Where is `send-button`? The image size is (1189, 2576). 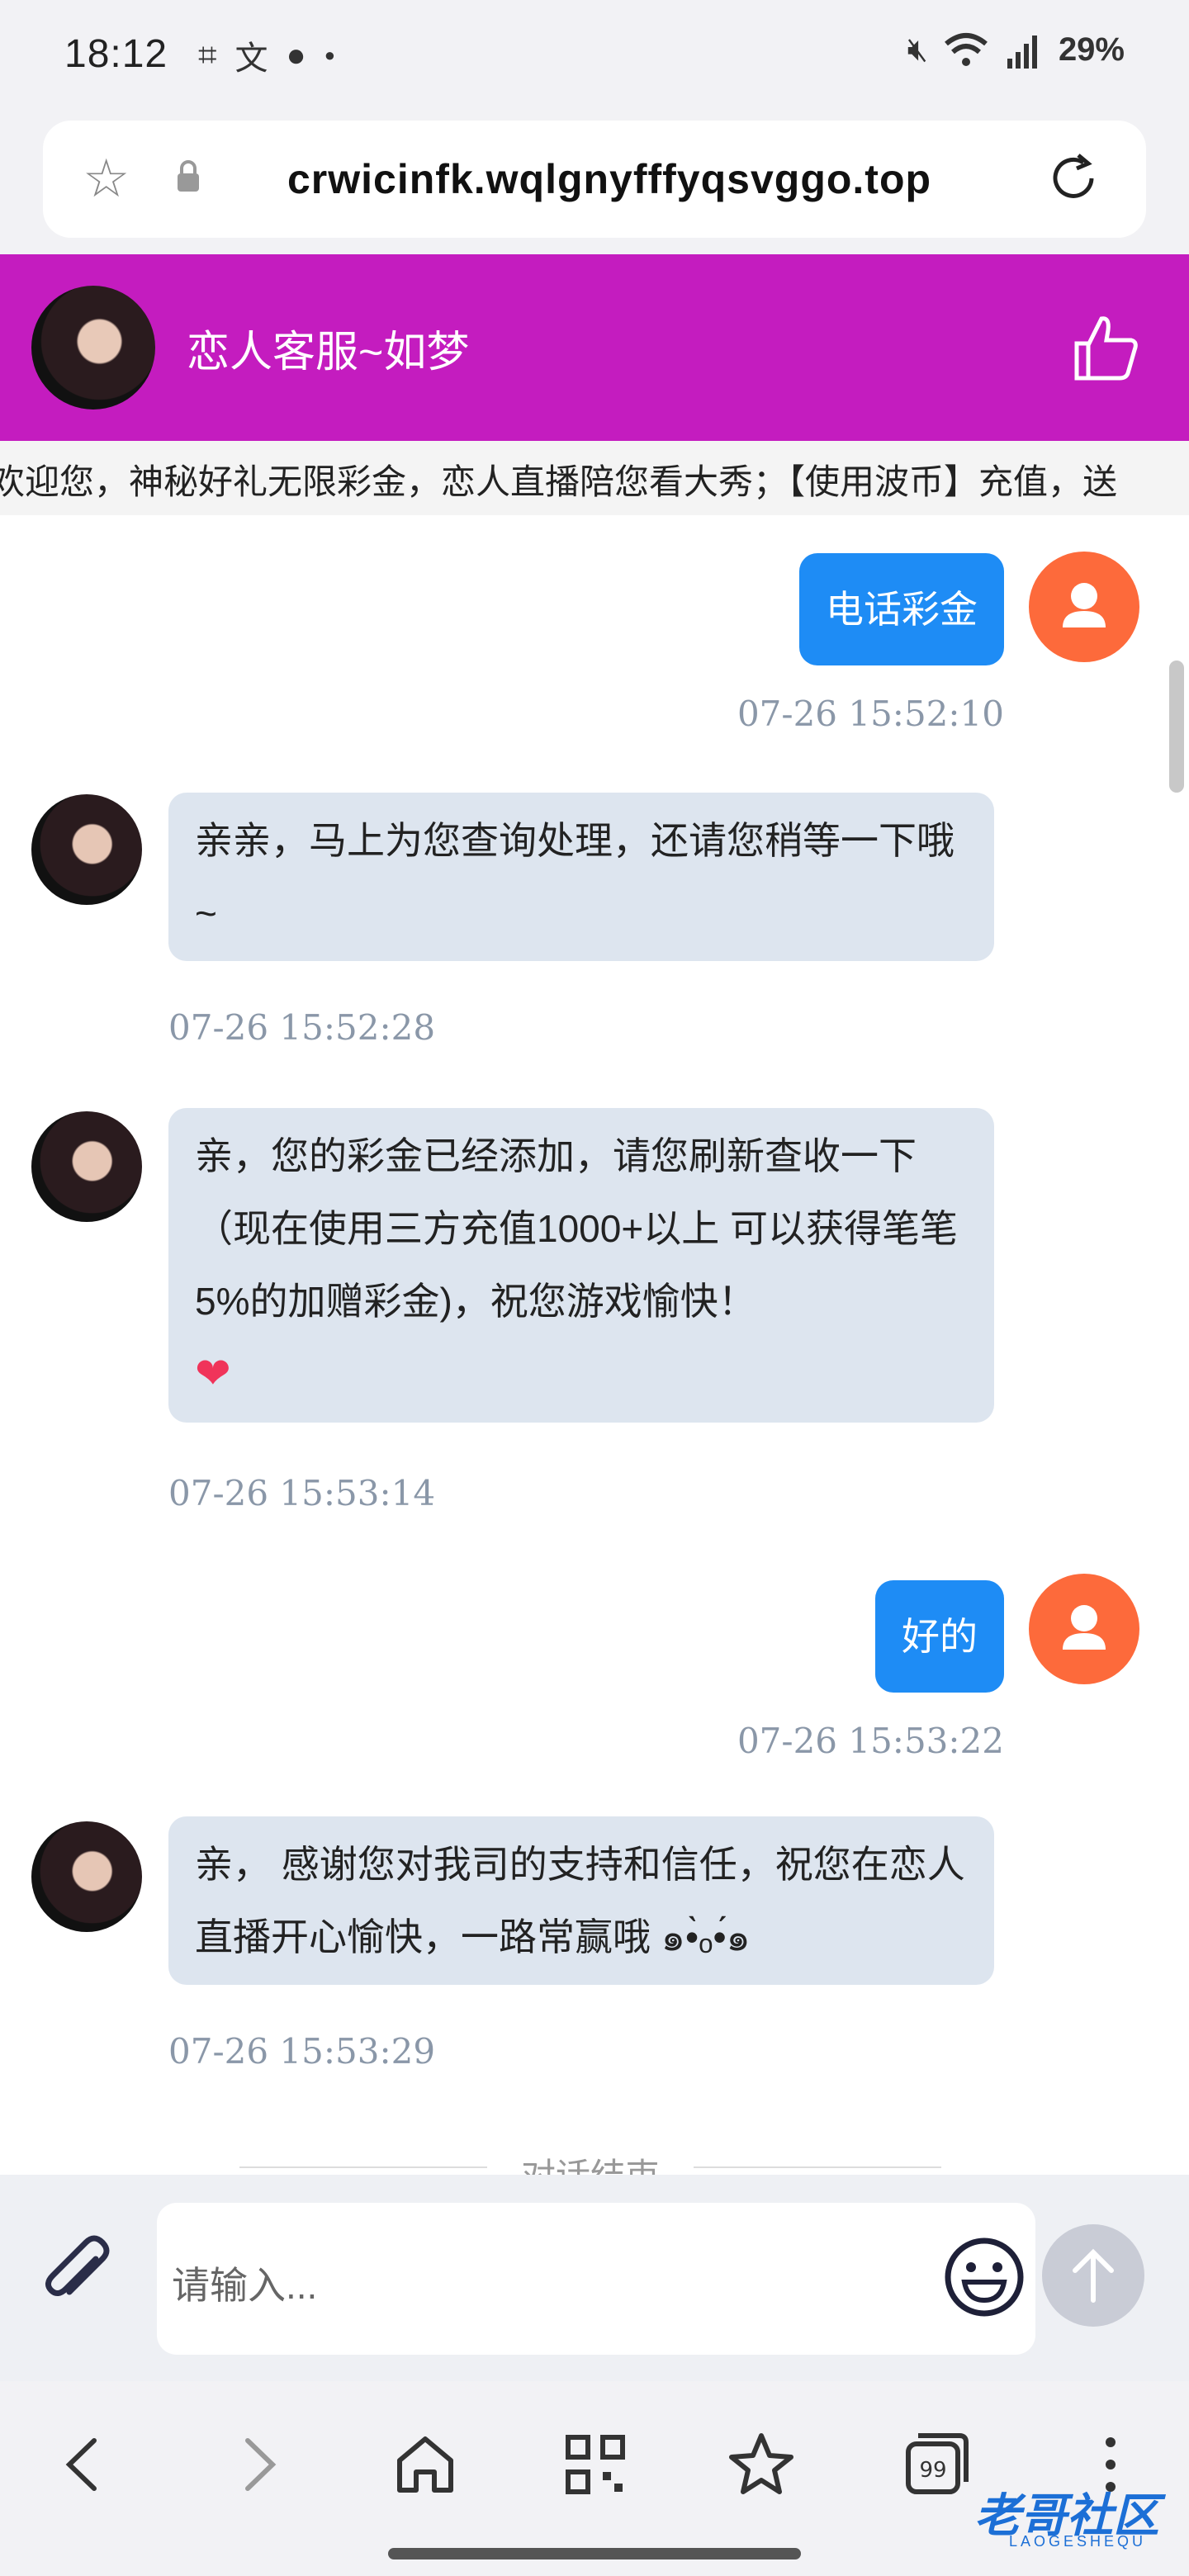
send-button is located at coordinates (1093, 2275).